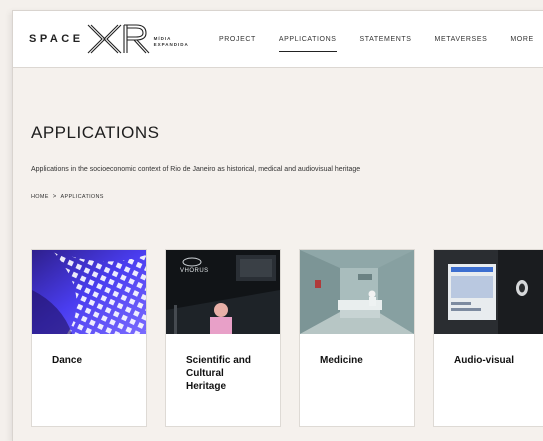 The height and width of the screenshot is (441, 543). I want to click on breadcrumb: HOME > APPLICATIONS, so click(67, 197).